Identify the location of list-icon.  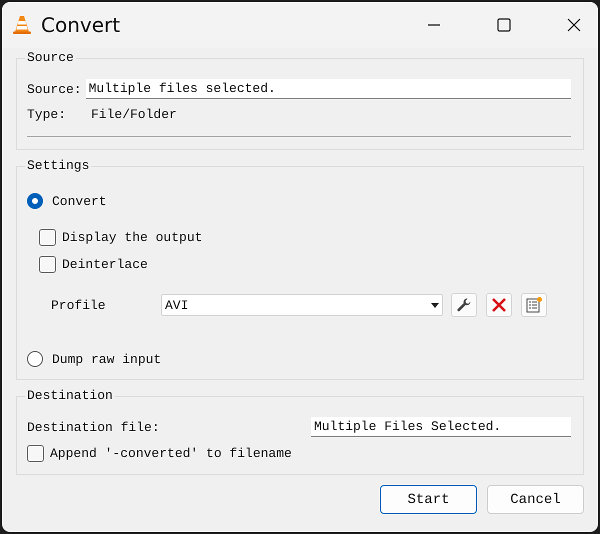
(534, 305).